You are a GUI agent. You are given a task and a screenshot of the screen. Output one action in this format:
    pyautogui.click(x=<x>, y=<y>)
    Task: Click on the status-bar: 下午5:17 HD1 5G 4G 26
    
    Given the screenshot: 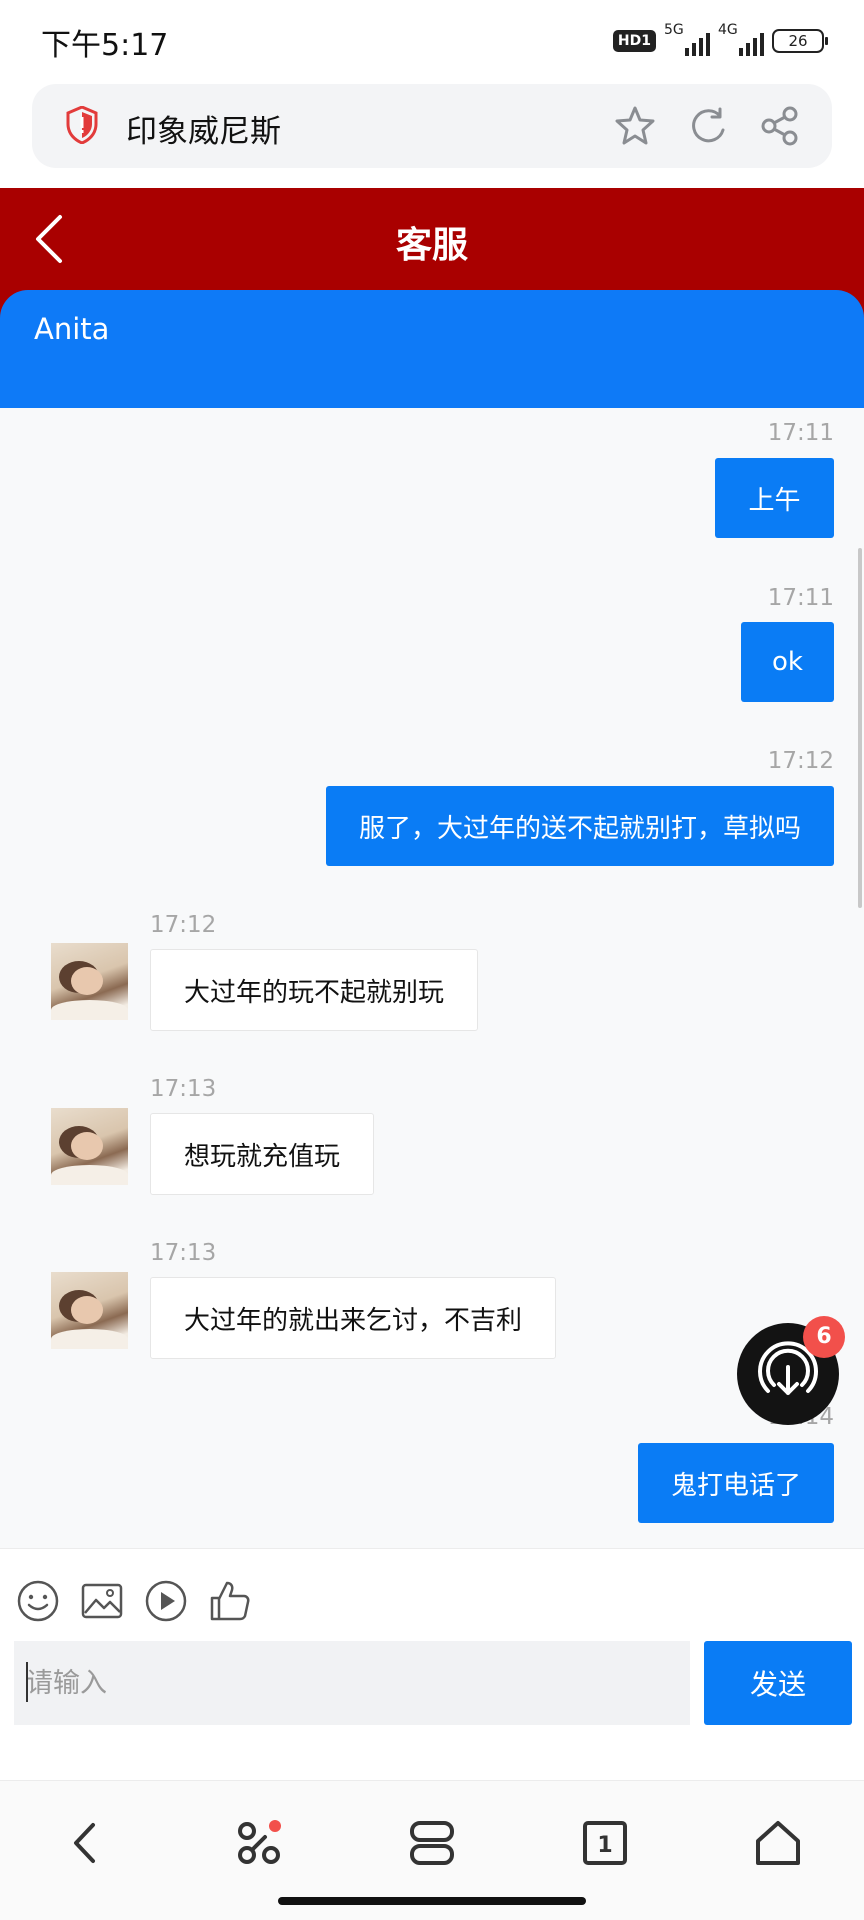 What is the action you would take?
    pyautogui.click(x=432, y=40)
    